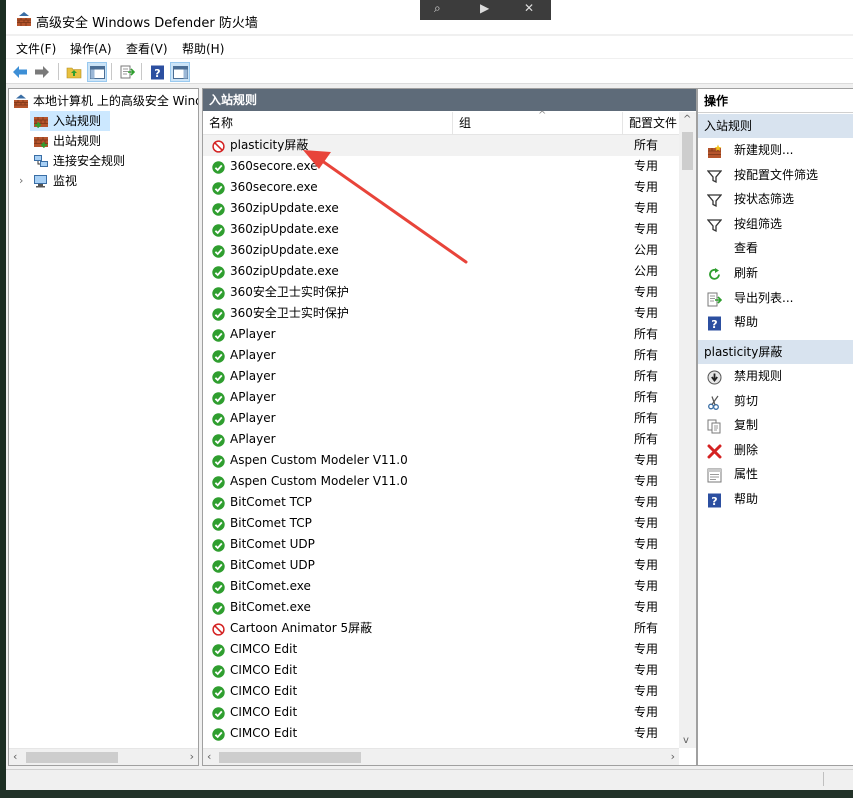 The width and height of the screenshot is (853, 798). I want to click on menu-file: 文件(F), so click(36, 48).